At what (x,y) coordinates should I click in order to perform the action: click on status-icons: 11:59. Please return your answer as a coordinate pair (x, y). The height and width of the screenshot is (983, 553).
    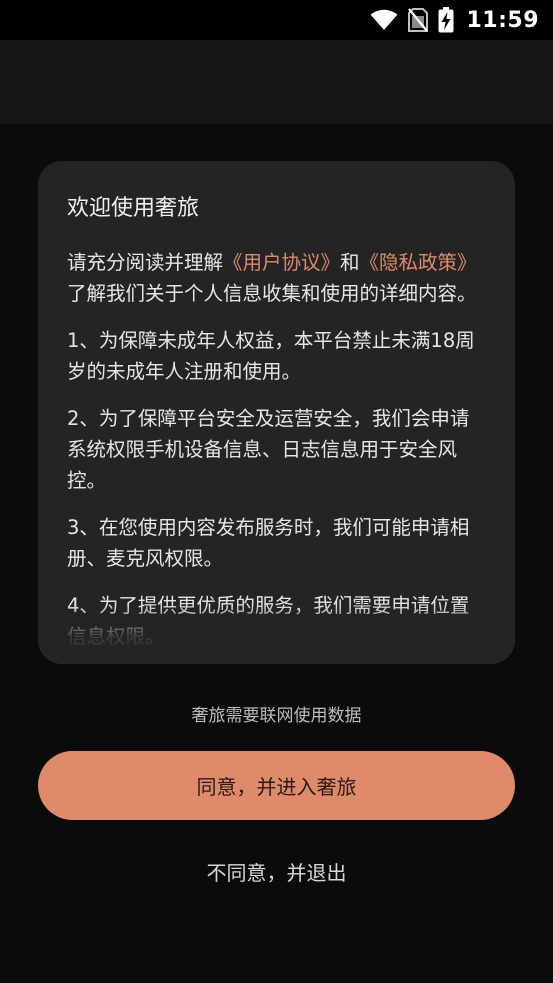
    Looking at the image, I should click on (454, 20).